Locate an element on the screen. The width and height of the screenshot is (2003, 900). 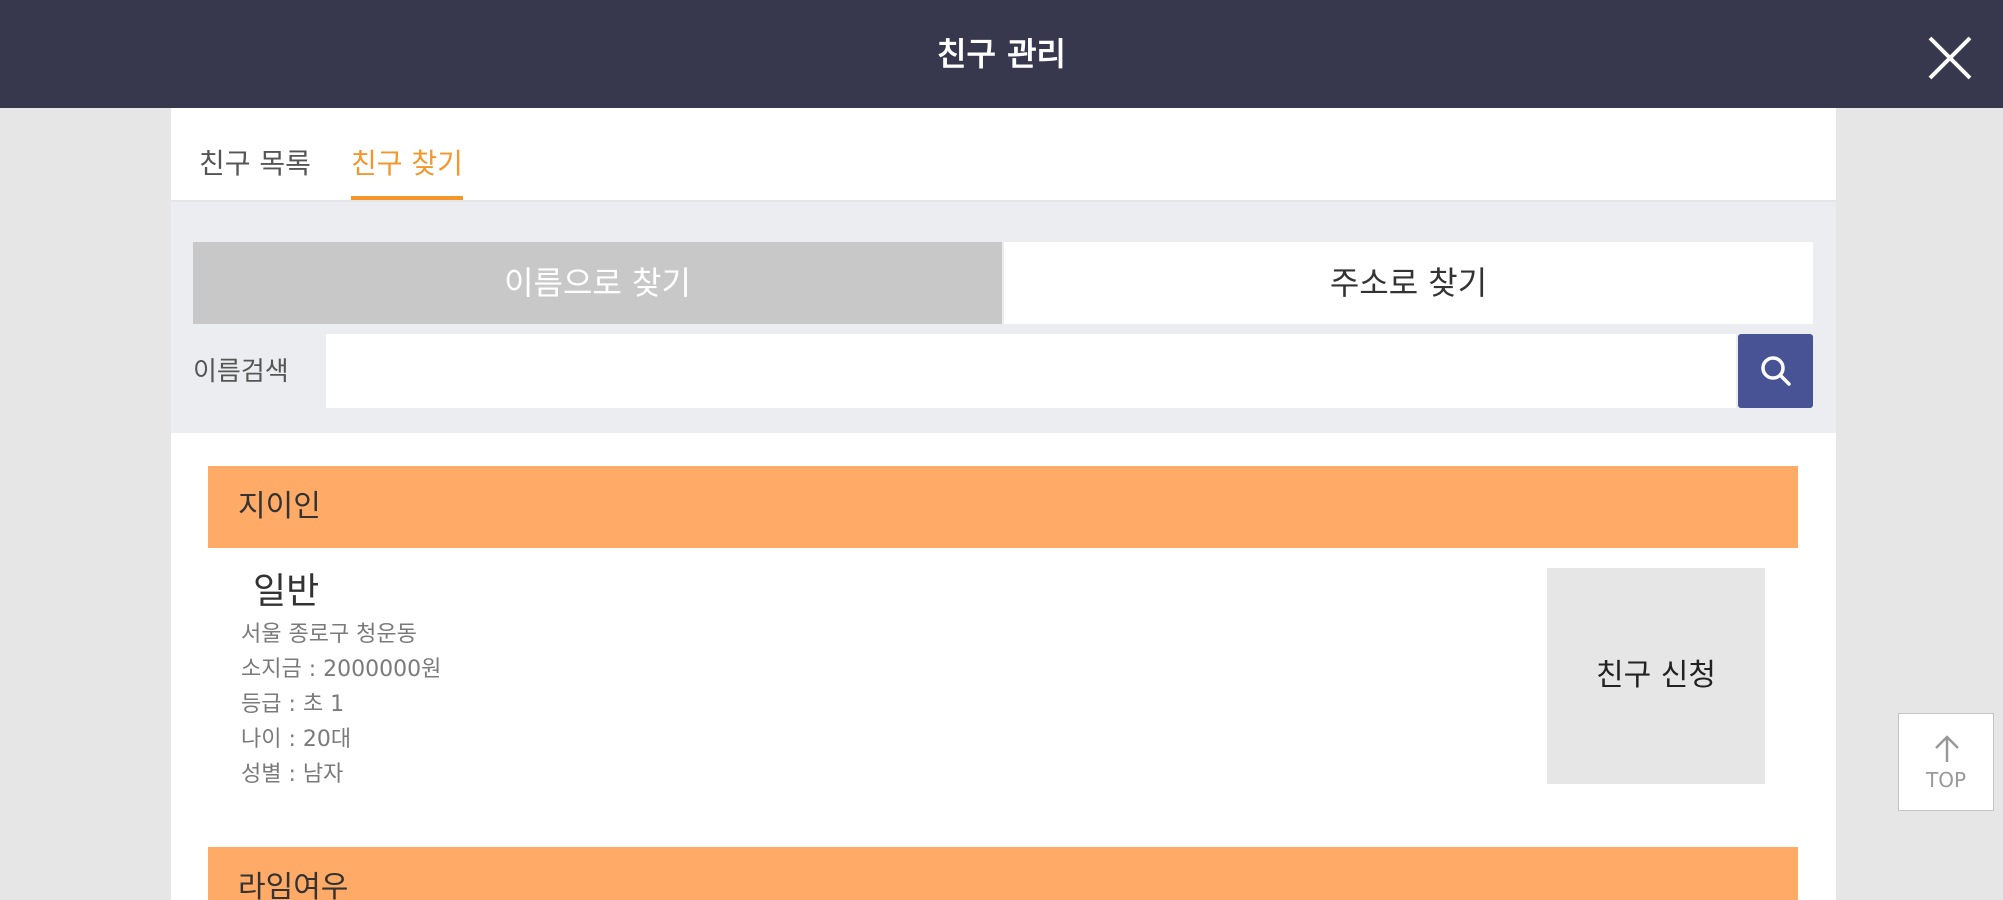
close-button is located at coordinates (1950, 58).